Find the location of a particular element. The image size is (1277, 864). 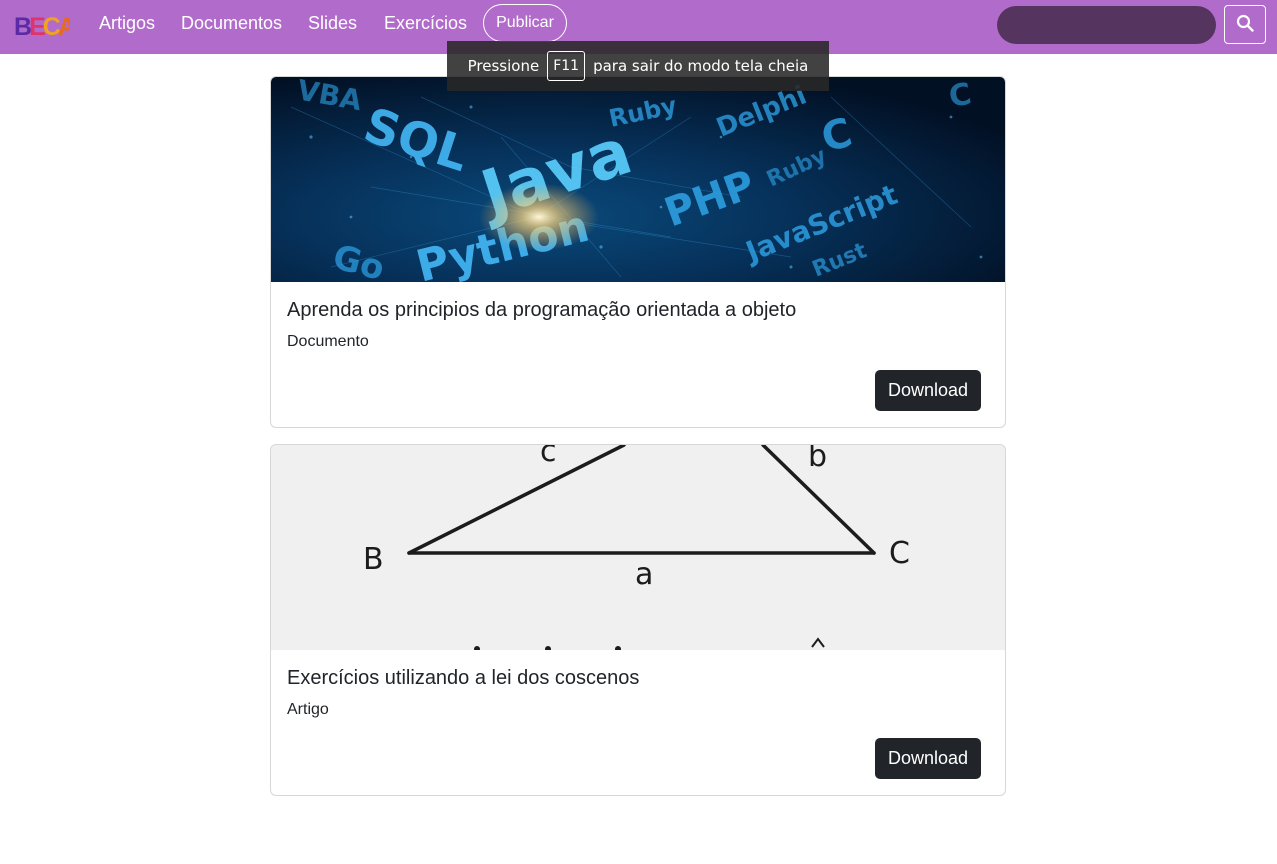

svg-text: BECA is located at coordinates (42, 26).